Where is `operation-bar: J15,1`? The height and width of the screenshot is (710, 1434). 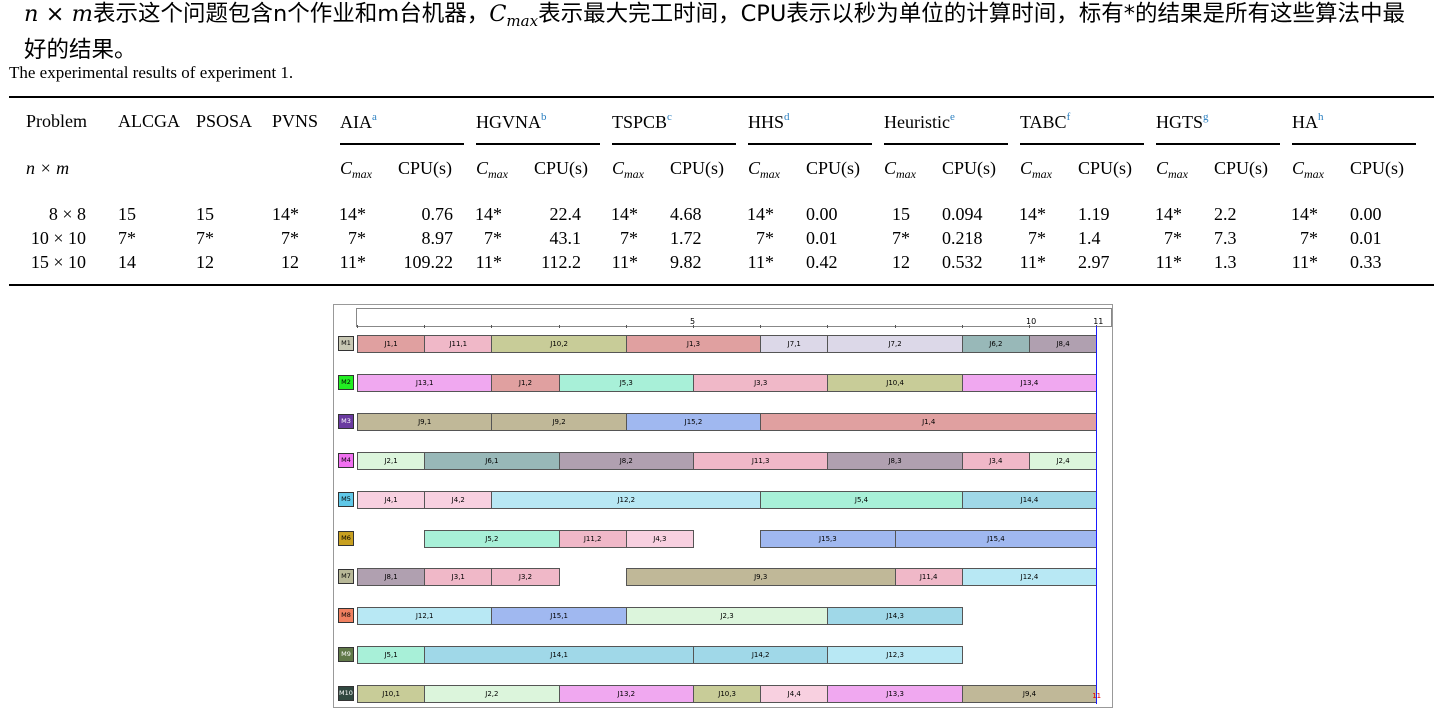 operation-bar: J15,1 is located at coordinates (559, 616).